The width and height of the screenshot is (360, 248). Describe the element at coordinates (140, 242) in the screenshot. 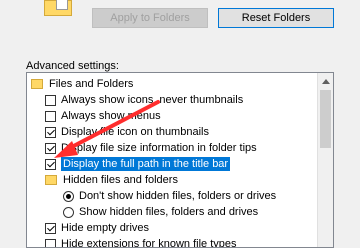

I see `setting-hide-extensions: Hide extensions for known file types` at that location.